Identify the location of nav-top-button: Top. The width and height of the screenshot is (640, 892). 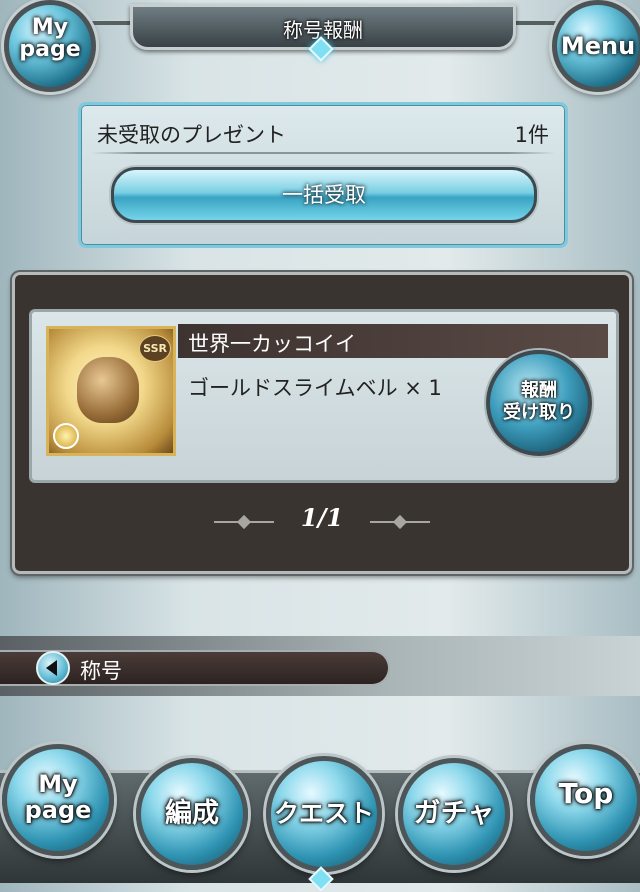
(585, 800).